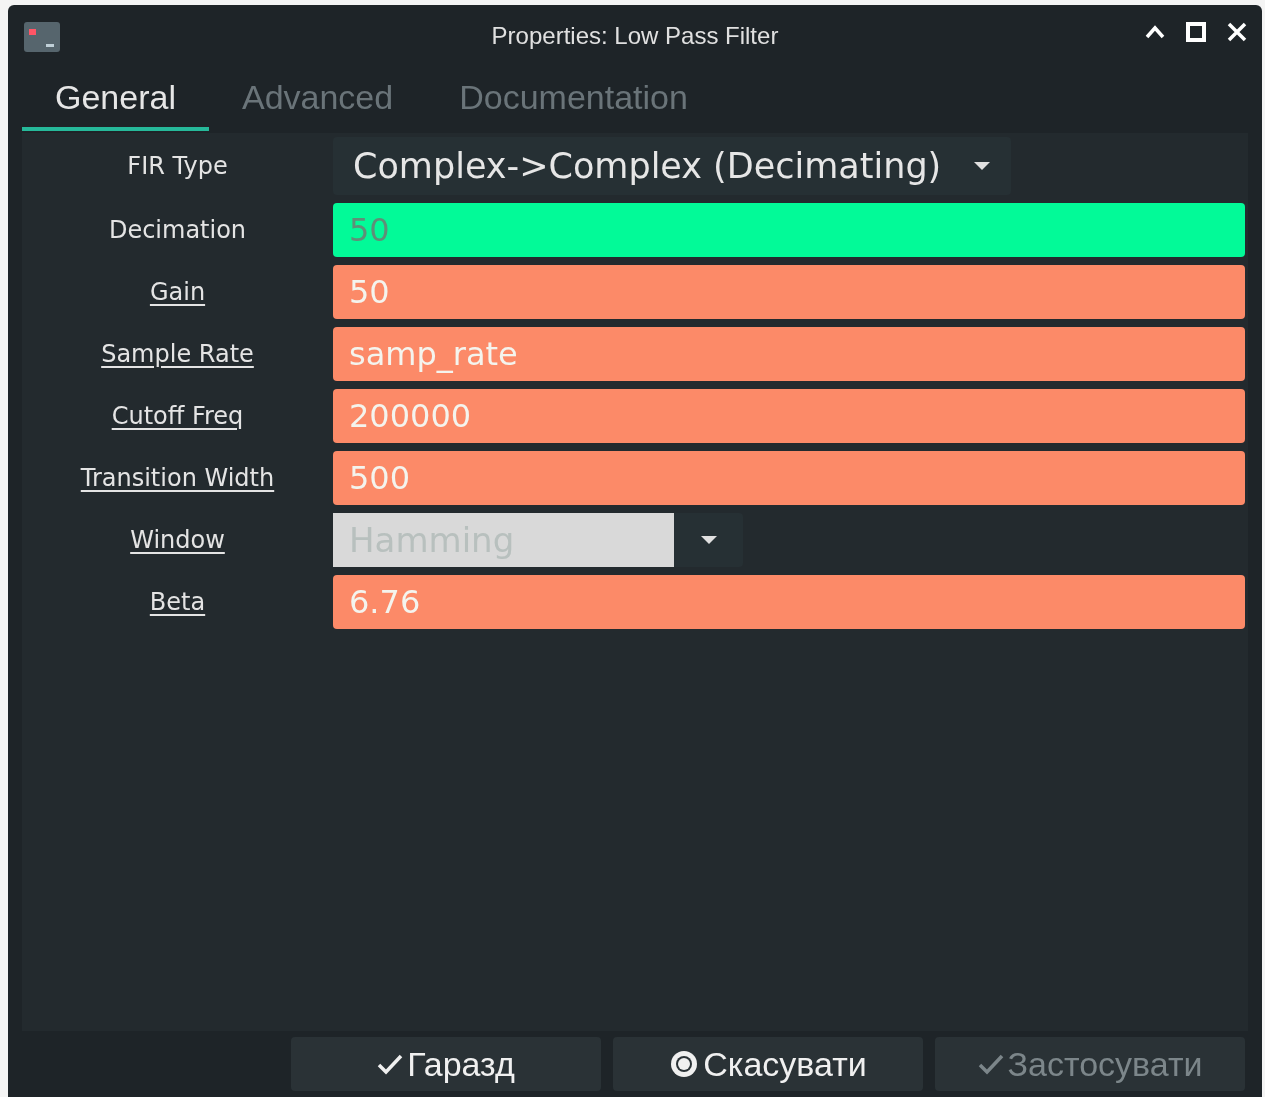 The image size is (1265, 1097). Describe the element at coordinates (177, 292) in the screenshot. I see `field-label: Gain` at that location.